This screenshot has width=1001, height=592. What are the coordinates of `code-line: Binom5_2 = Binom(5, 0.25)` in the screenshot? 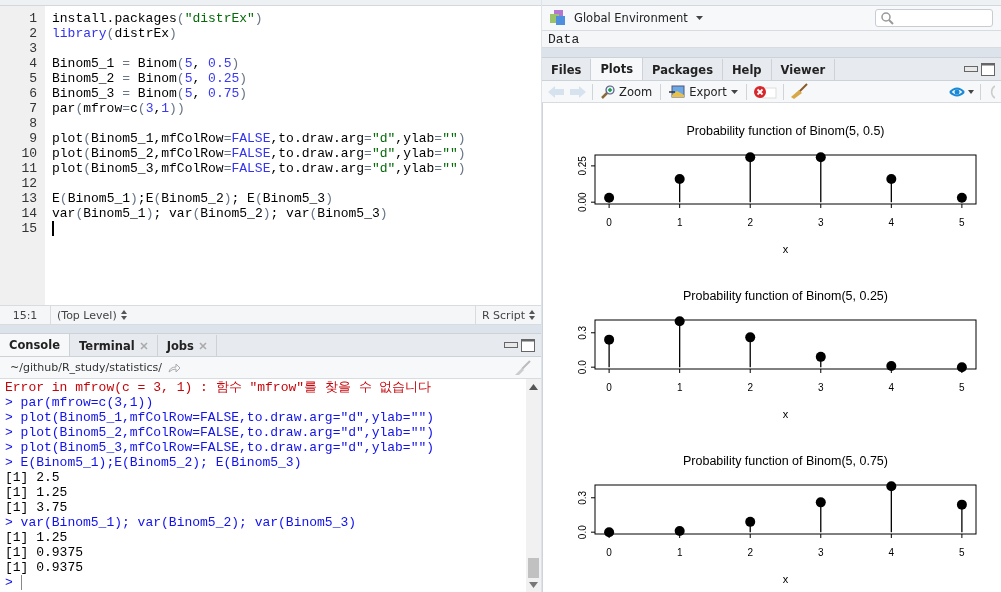 It's located at (150, 78).